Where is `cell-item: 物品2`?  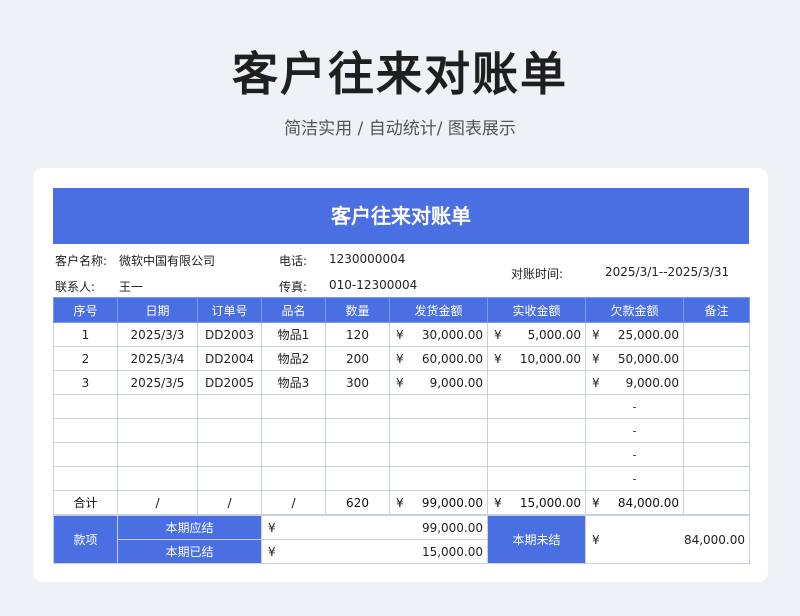 cell-item: 物品2 is located at coordinates (293, 358).